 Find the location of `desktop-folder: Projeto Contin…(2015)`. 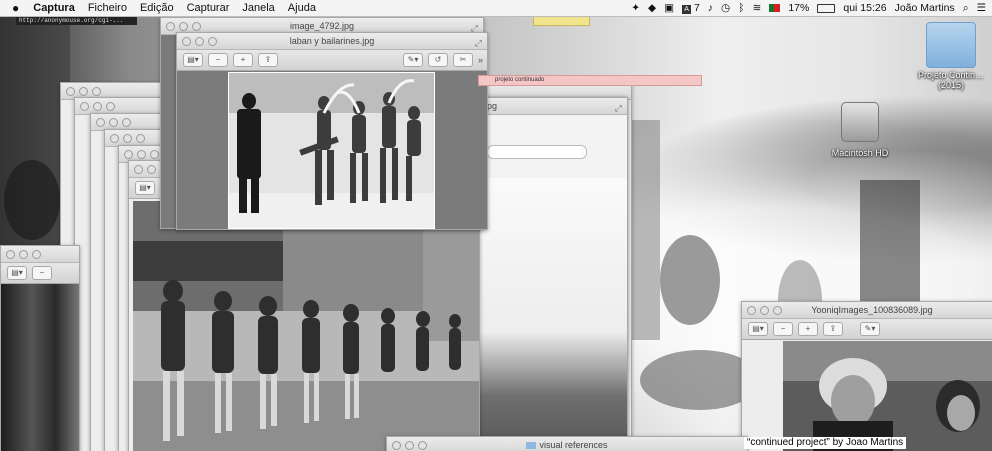

desktop-folder: Projeto Contin…(2015) is located at coordinates (951, 59).